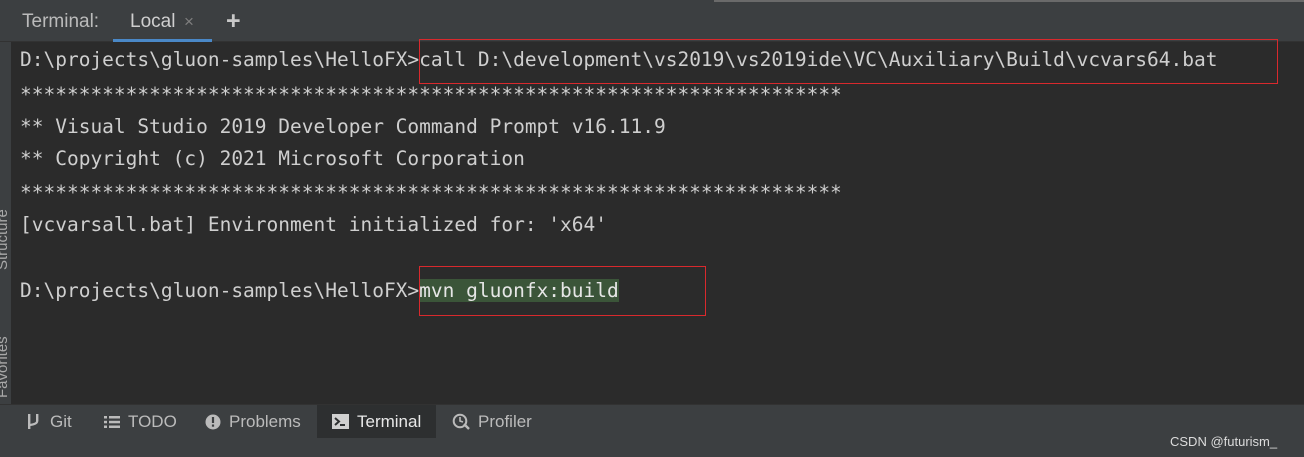 The image size is (1304, 457). Describe the element at coordinates (153, 21) in the screenshot. I see `tab-local-label: Local` at that location.